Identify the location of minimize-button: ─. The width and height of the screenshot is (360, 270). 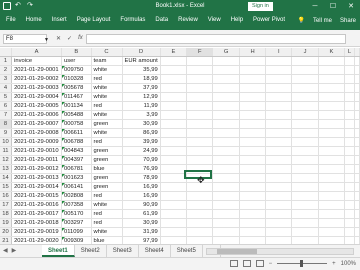
(315, 6).